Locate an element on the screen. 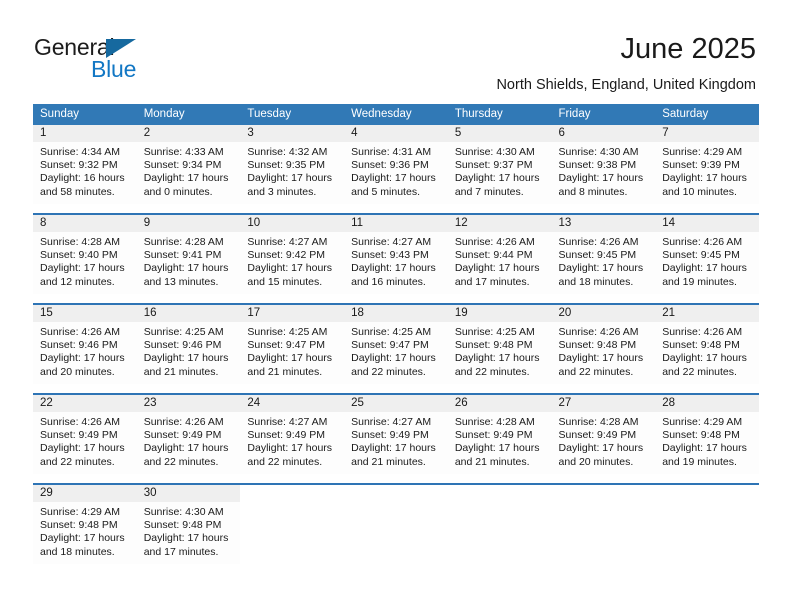 Image resolution: width=792 pixels, height=612 pixels. weekday-header-sunday: Sunday is located at coordinates (60, 114).